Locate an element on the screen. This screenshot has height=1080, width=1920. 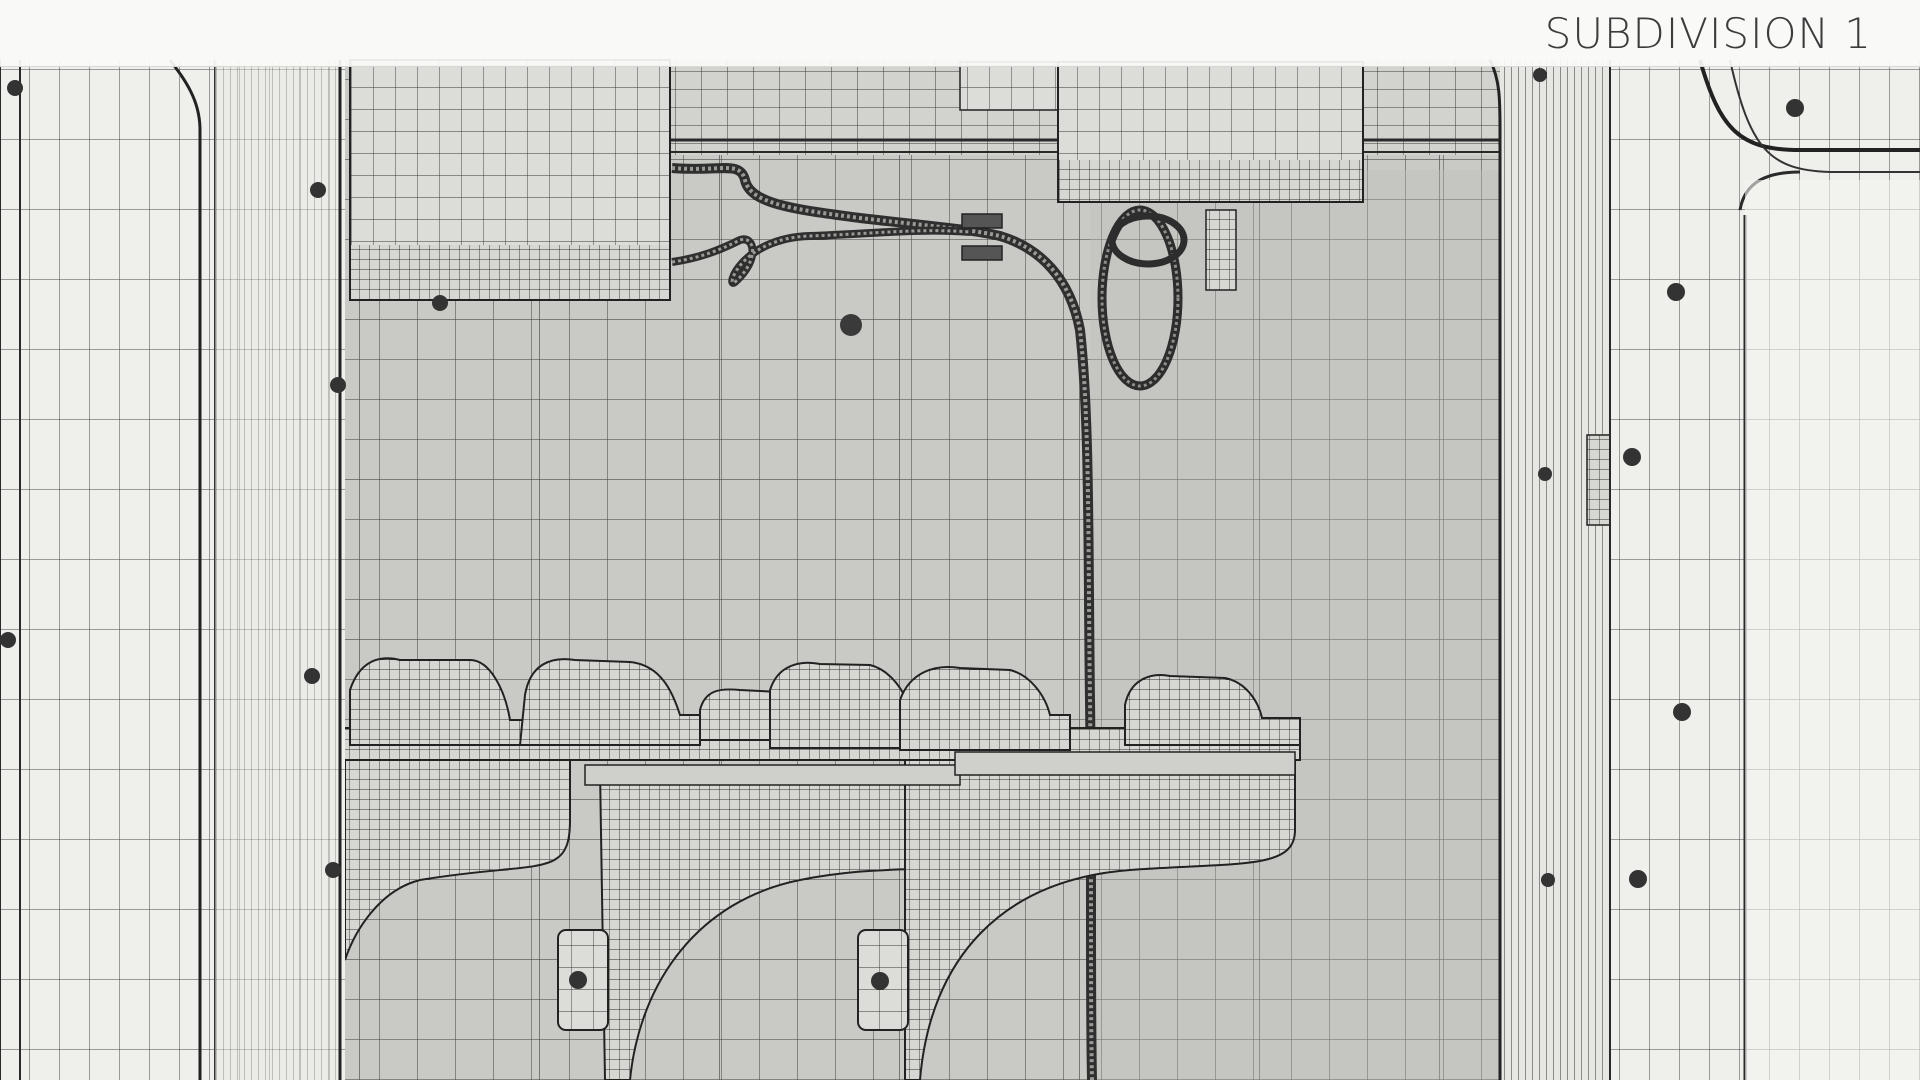
page-title: SUBDIVISION 1 is located at coordinates (1708, 33).